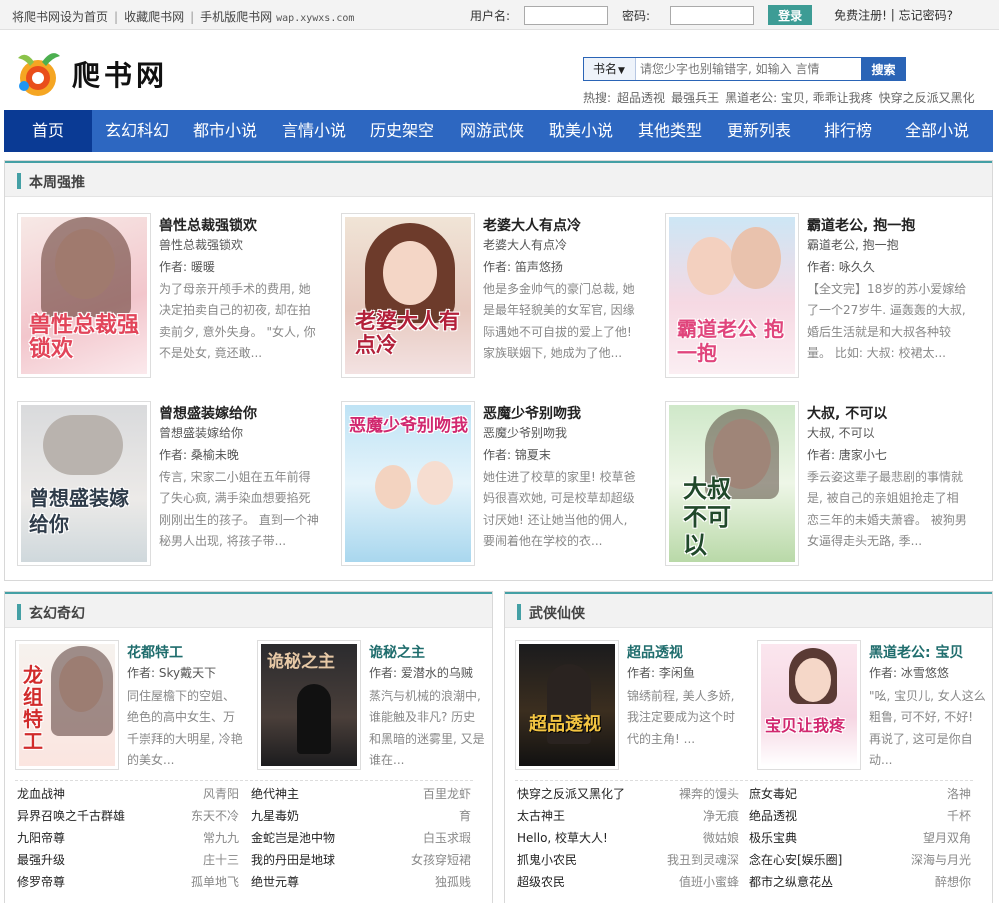  What do you see at coordinates (926, 16) in the screenshot?
I see `forgot-password-link: 忘记密码?` at bounding box center [926, 16].